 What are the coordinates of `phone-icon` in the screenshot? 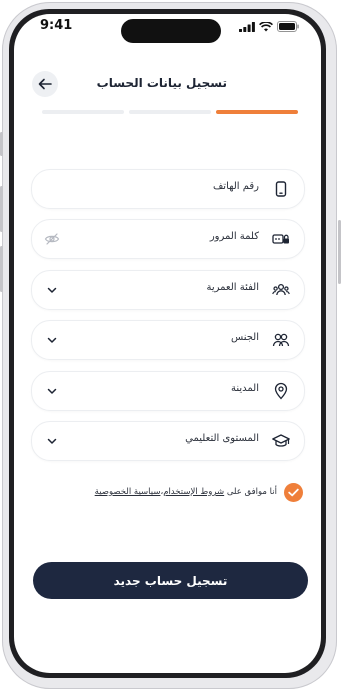 It's located at (281, 189).